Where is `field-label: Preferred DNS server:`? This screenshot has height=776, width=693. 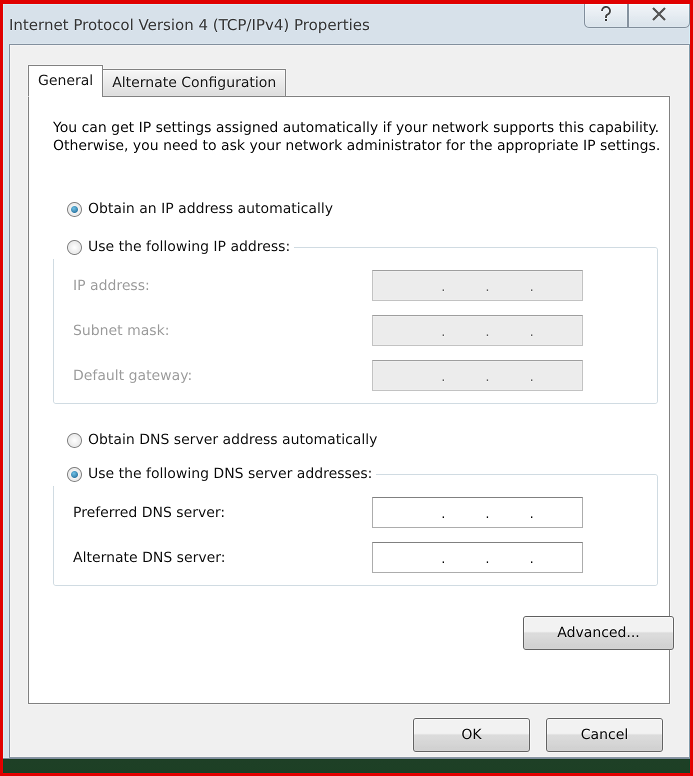 field-label: Preferred DNS server: is located at coordinates (149, 512).